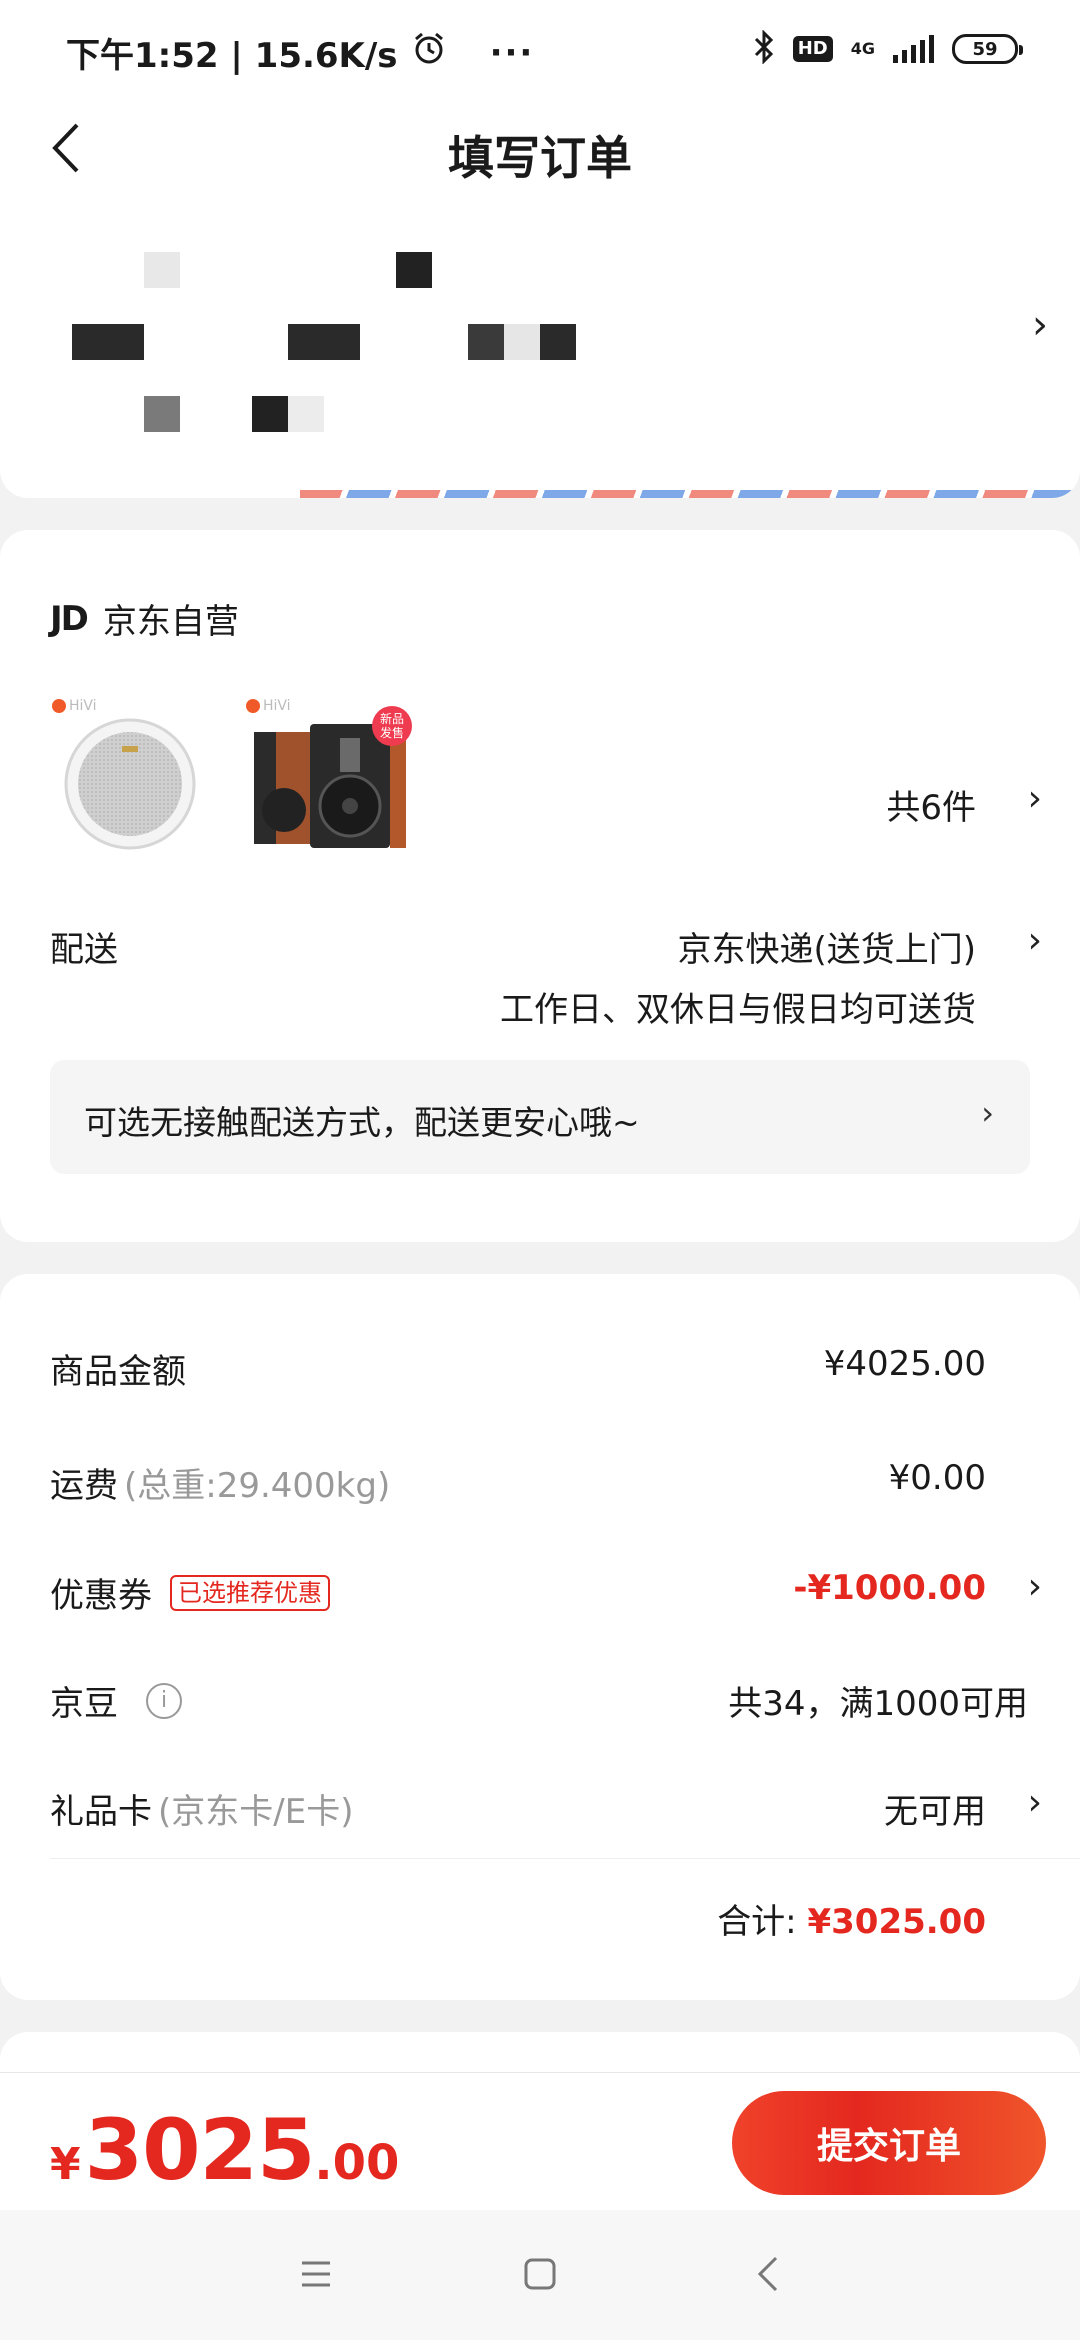 The image size is (1080, 2340). What do you see at coordinates (540, 1597) in the screenshot?
I see `coupon-row: 优惠券 已选推荐优惠 -¥1000.00 ›` at bounding box center [540, 1597].